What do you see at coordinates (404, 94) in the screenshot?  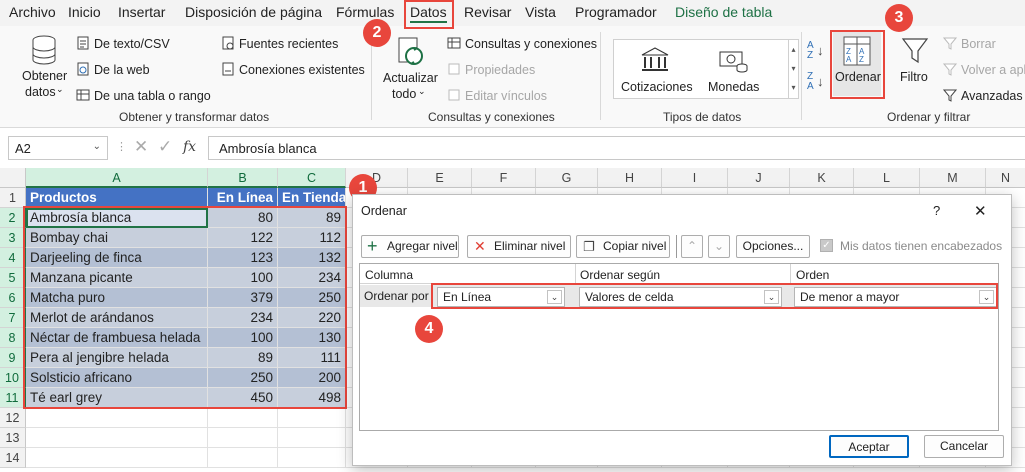 I see `actualizar-line2: todo` at bounding box center [404, 94].